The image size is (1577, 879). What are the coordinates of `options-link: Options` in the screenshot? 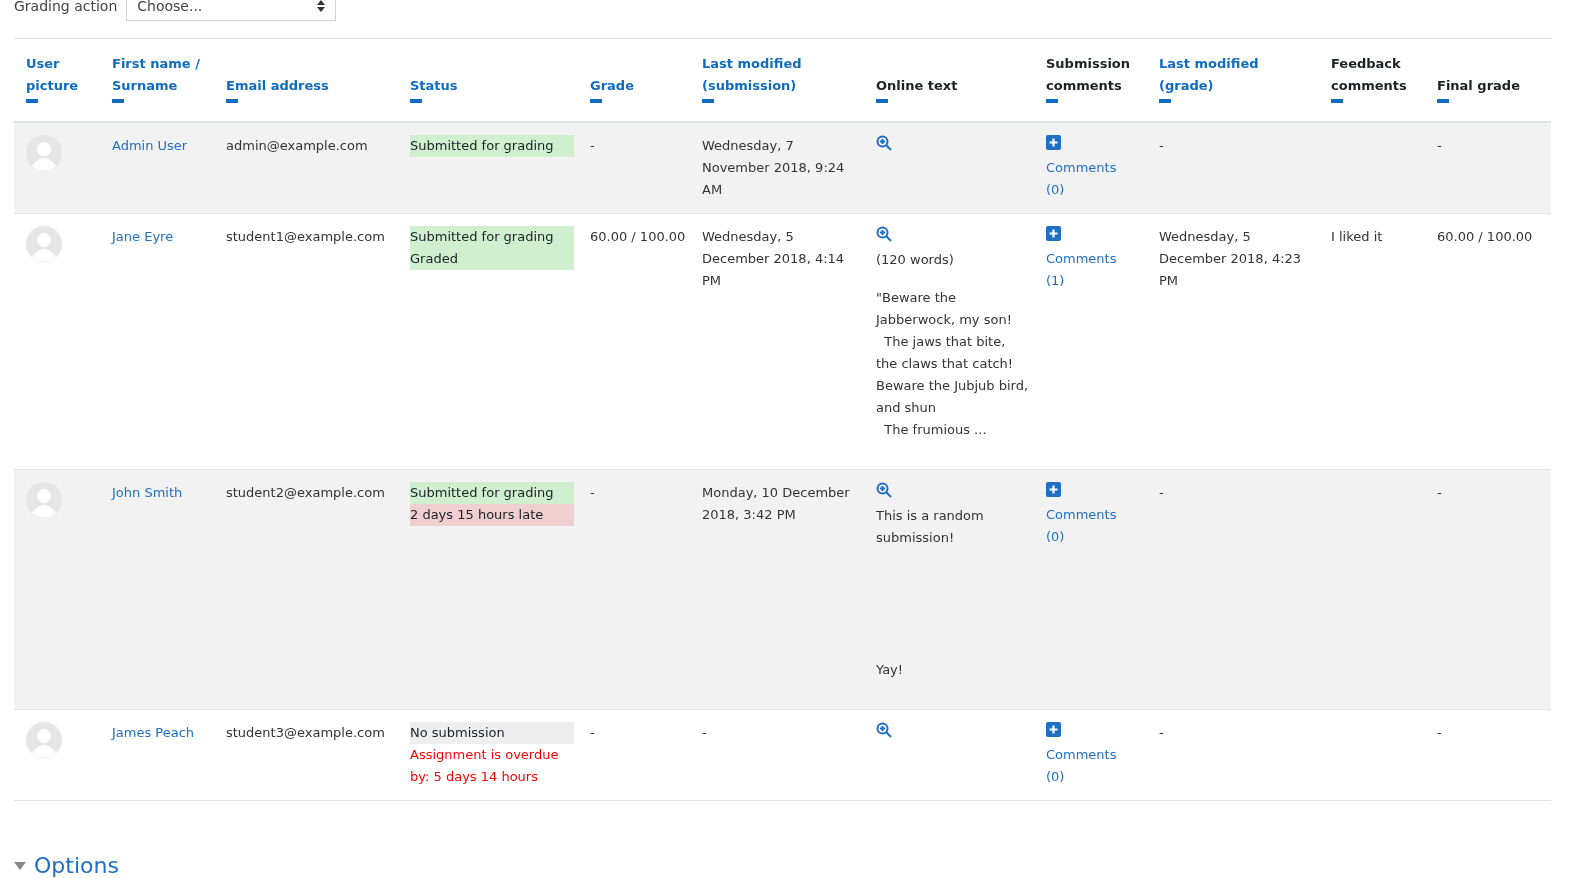 It's located at (76, 865).